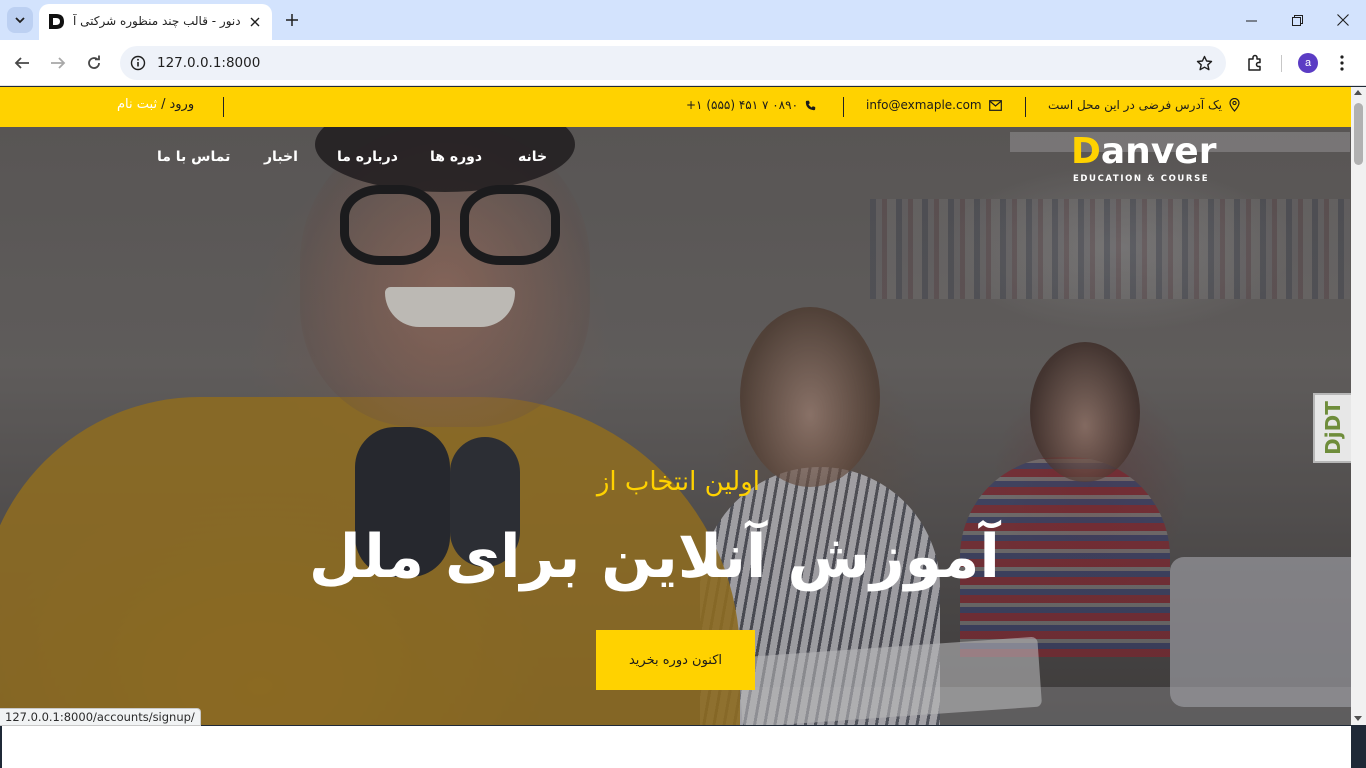 The width and height of the screenshot is (1366, 768). I want to click on browser-toolbar: 127.0.0.1:8000 a, so click(683, 63).